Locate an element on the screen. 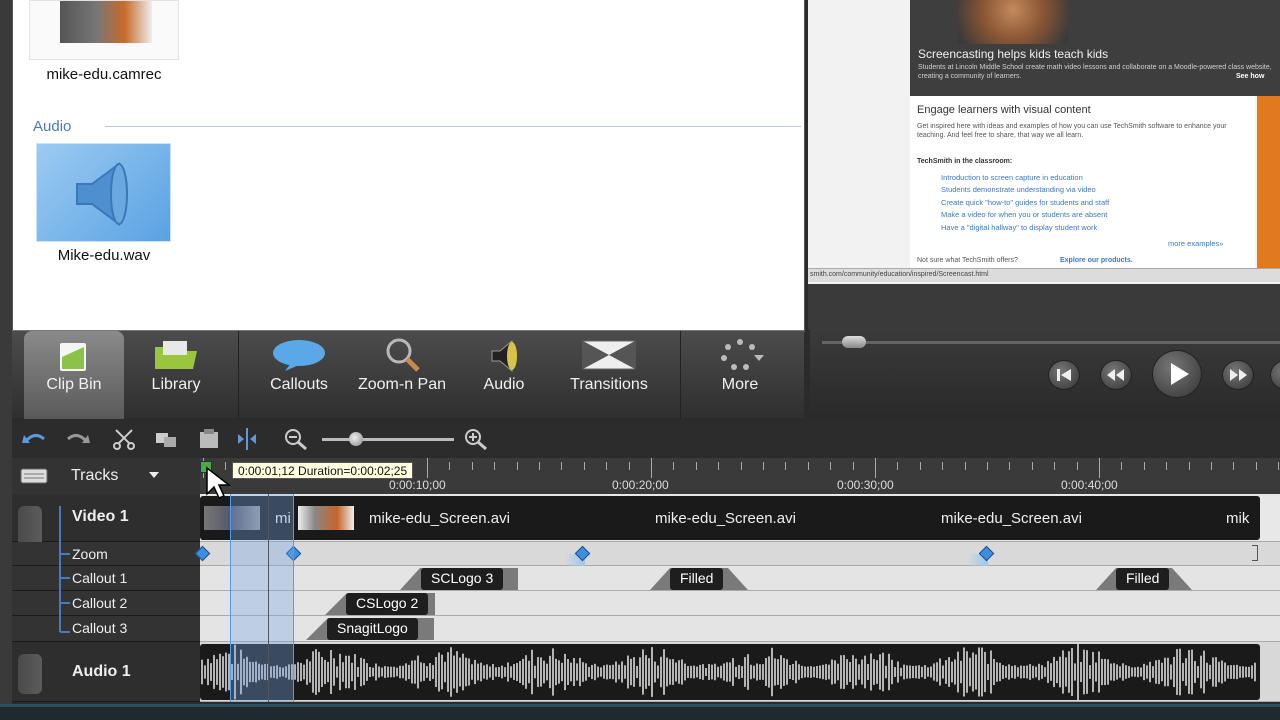  see-how-link: See how is located at coordinates (1250, 76).